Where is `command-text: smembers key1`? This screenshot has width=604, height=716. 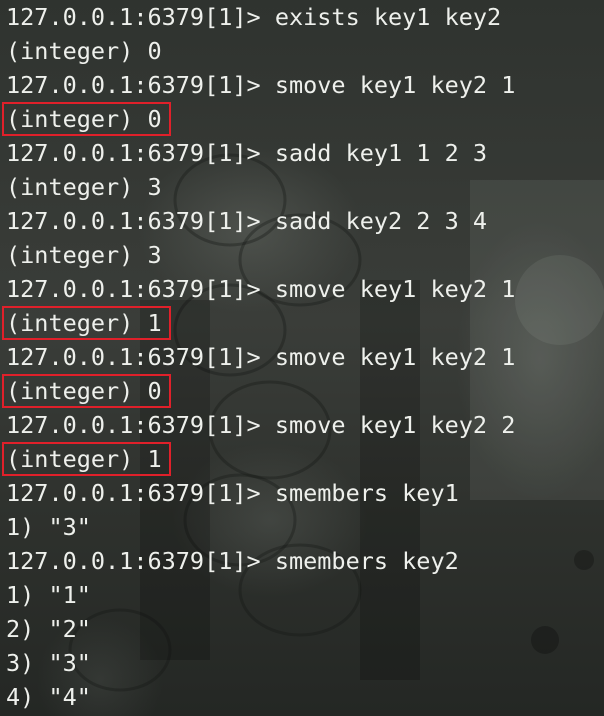 command-text: smembers key1 is located at coordinates (366, 493).